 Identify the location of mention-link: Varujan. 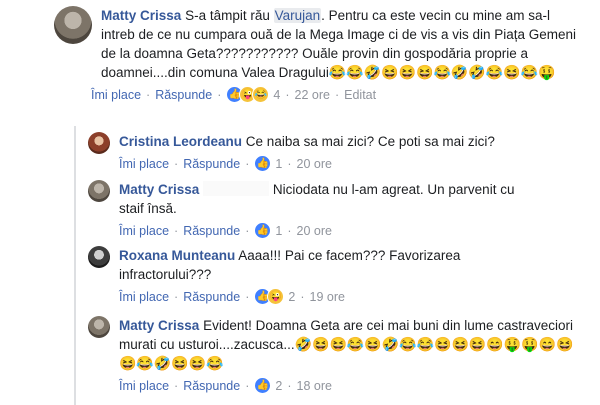
(297, 15).